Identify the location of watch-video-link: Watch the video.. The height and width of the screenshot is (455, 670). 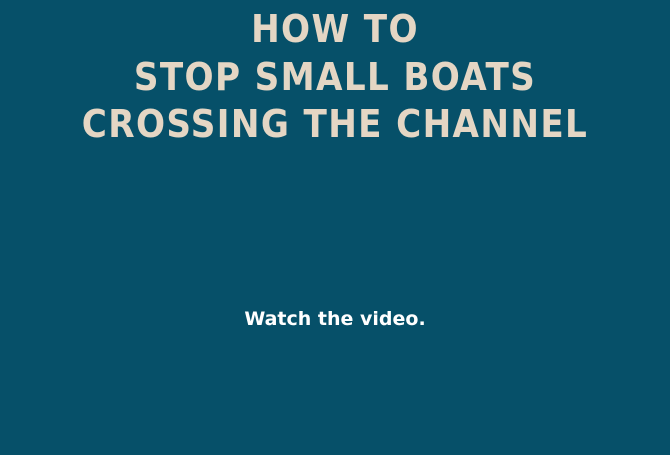
(335, 319).